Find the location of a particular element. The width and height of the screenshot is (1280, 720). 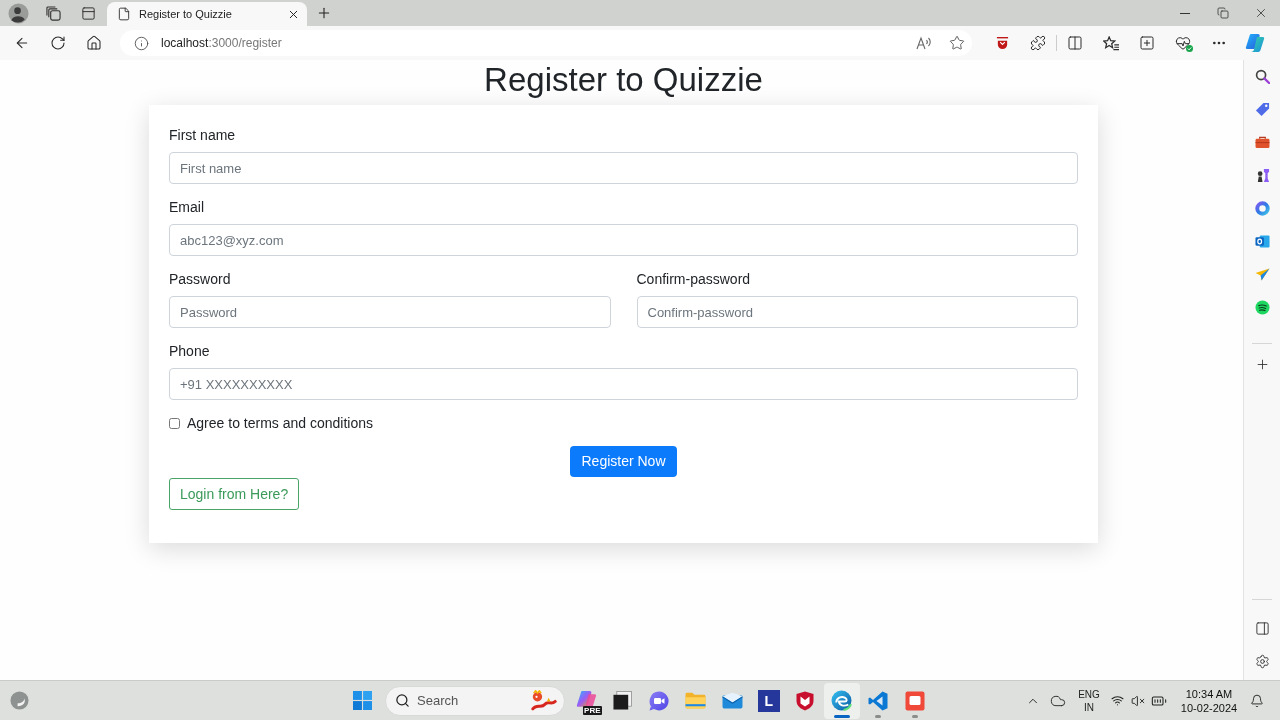

language-text: IN is located at coordinates (1089, 707).